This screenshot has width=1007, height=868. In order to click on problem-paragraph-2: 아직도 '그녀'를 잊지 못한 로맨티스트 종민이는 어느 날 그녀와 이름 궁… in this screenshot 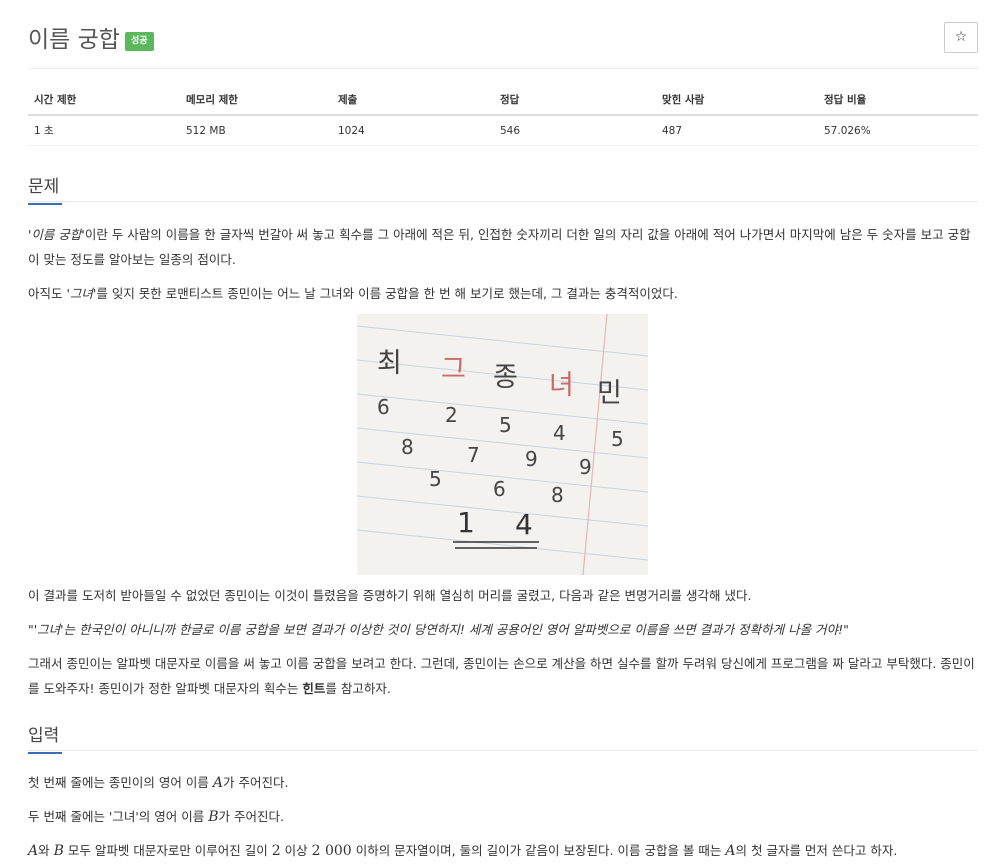, I will do `click(353, 293)`.